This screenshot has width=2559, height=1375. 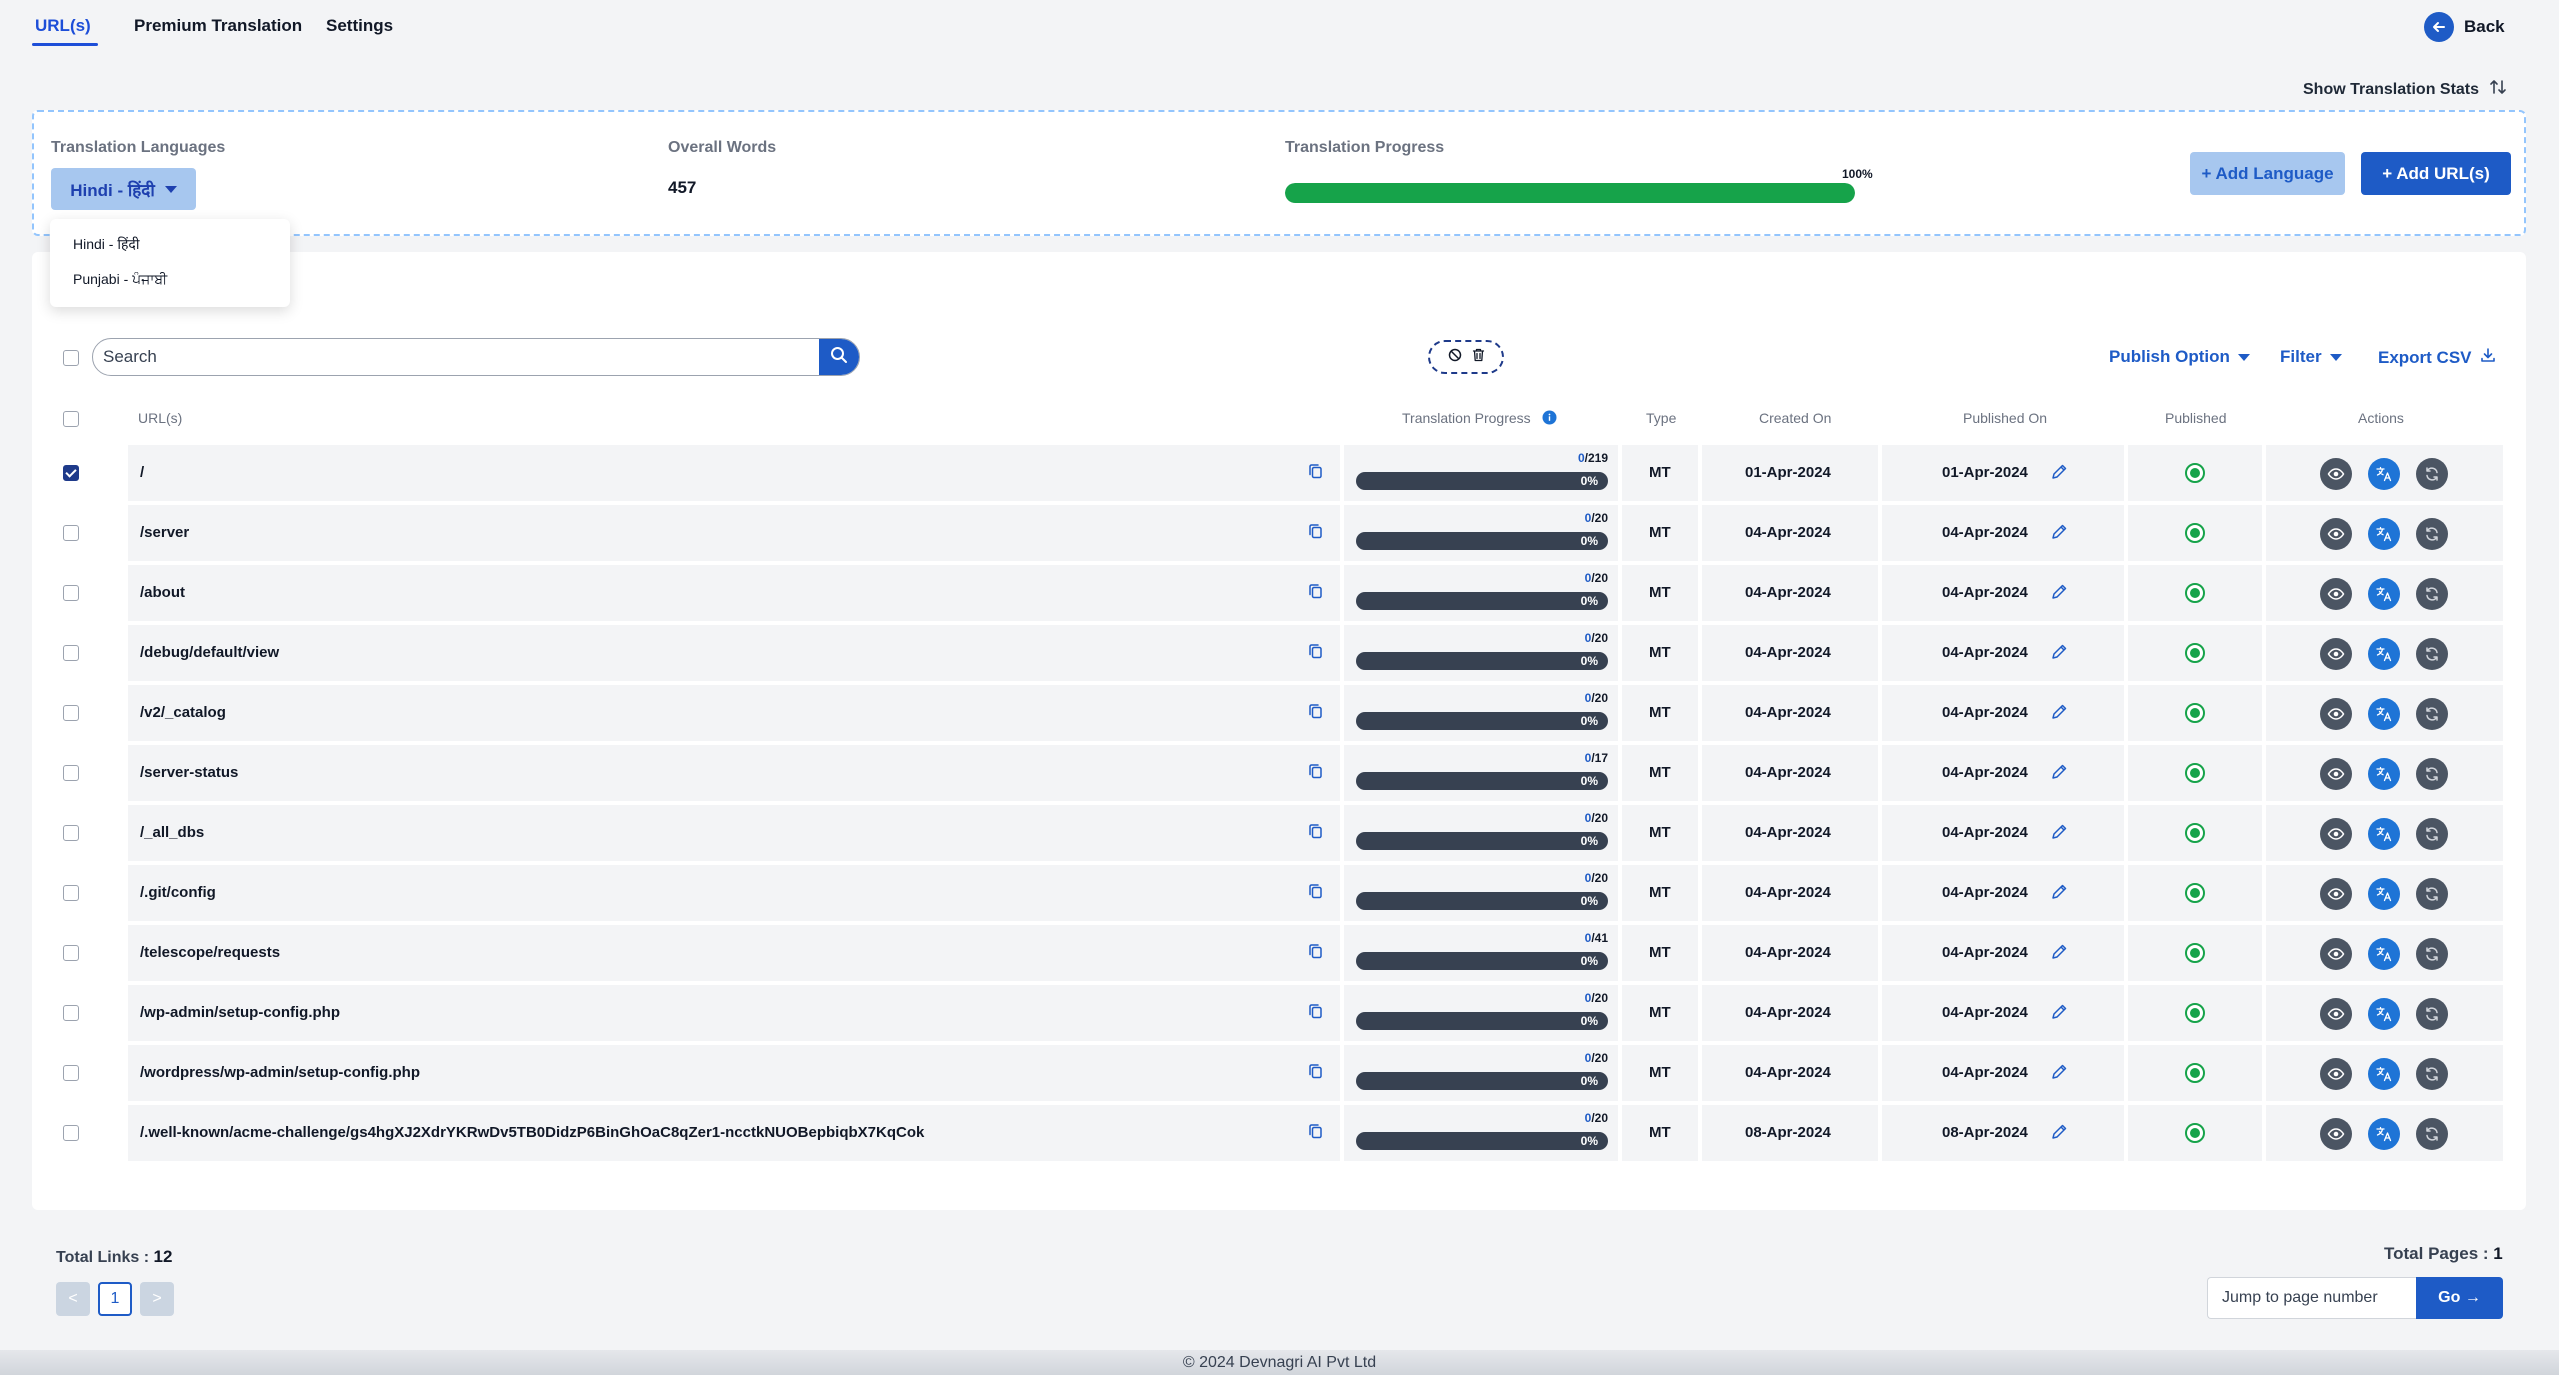 I want to click on info-icon, so click(x=1549, y=420).